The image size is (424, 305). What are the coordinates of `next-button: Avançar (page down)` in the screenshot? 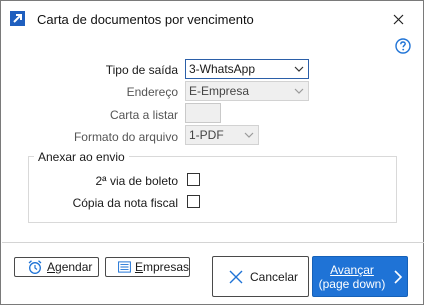 It's located at (360, 276).